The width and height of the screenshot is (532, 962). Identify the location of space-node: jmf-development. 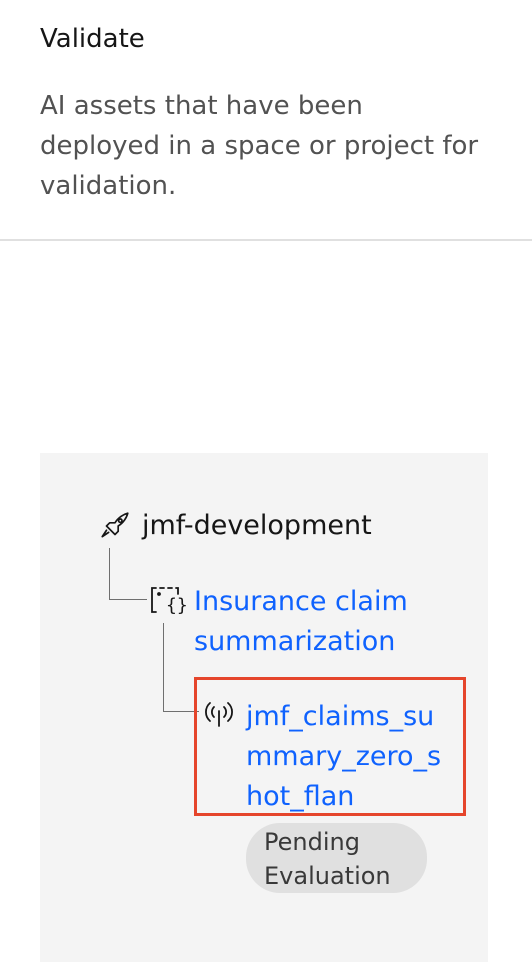
(235, 526).